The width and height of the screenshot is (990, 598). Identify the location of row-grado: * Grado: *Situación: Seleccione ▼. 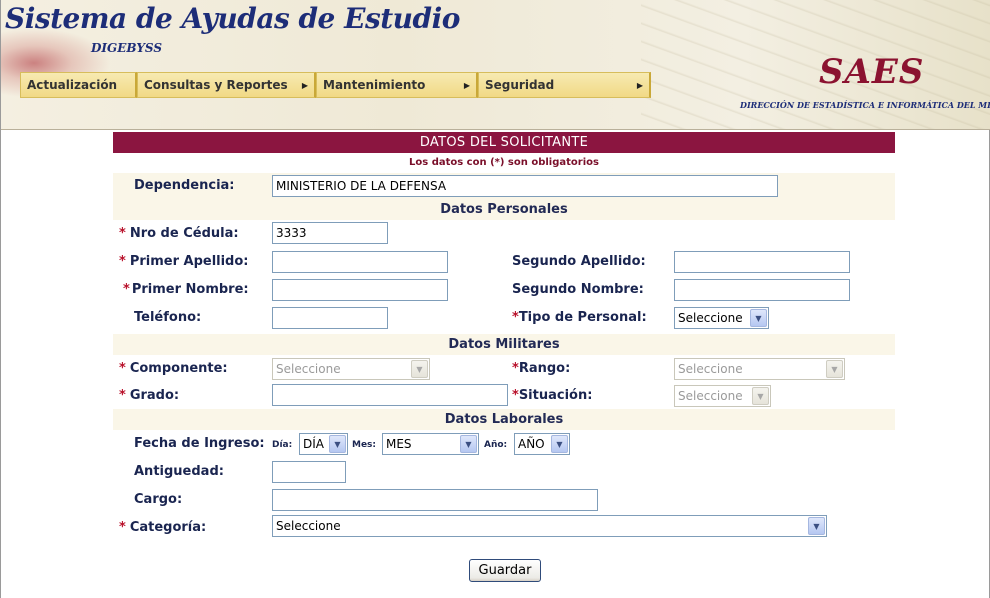
(504, 395).